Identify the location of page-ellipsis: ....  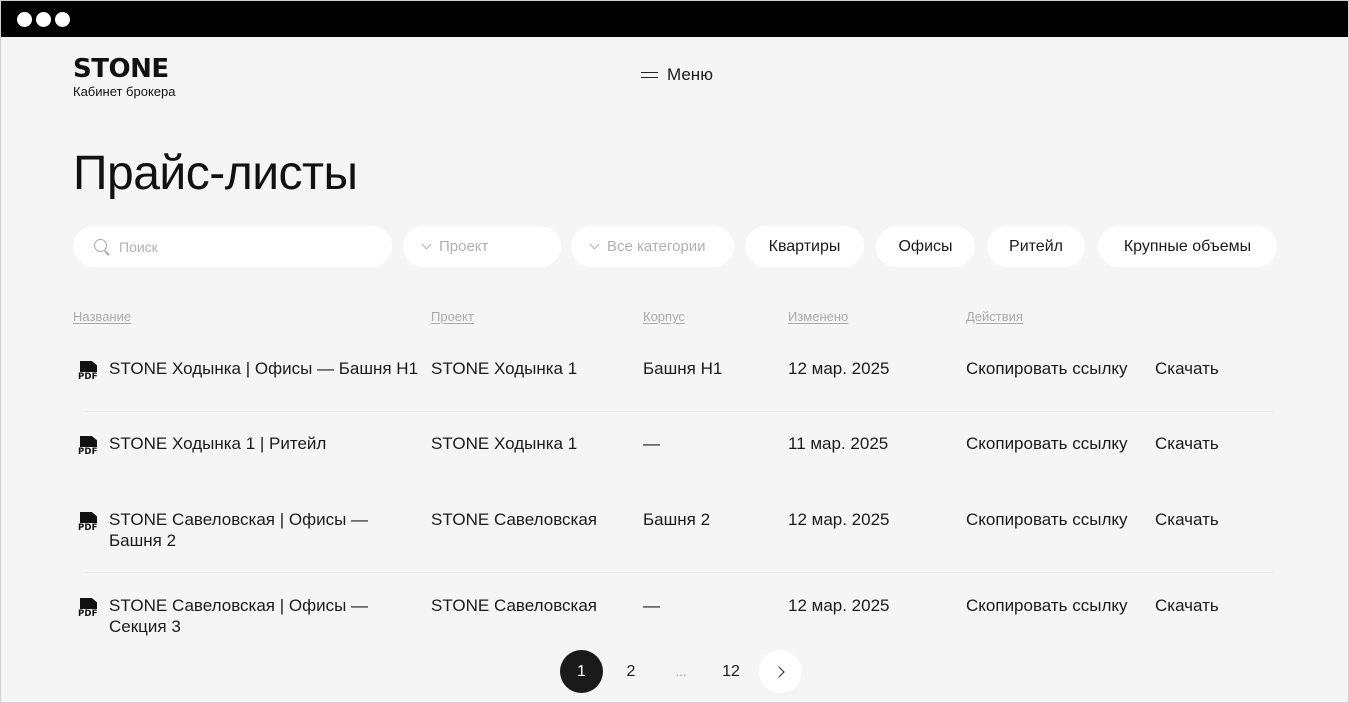
(681, 671).